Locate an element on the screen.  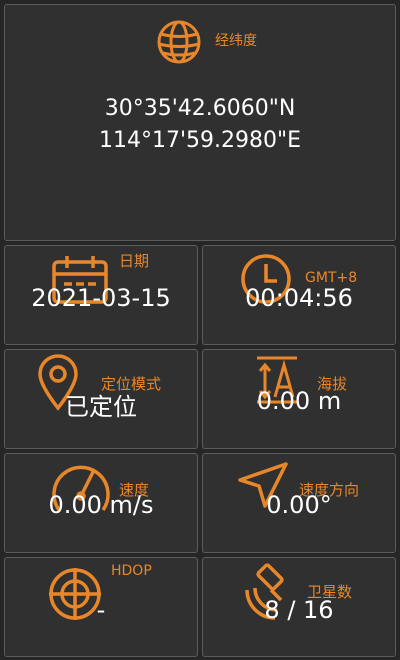
date-card: 日期 2021-03-15 is located at coordinates (101, 295).